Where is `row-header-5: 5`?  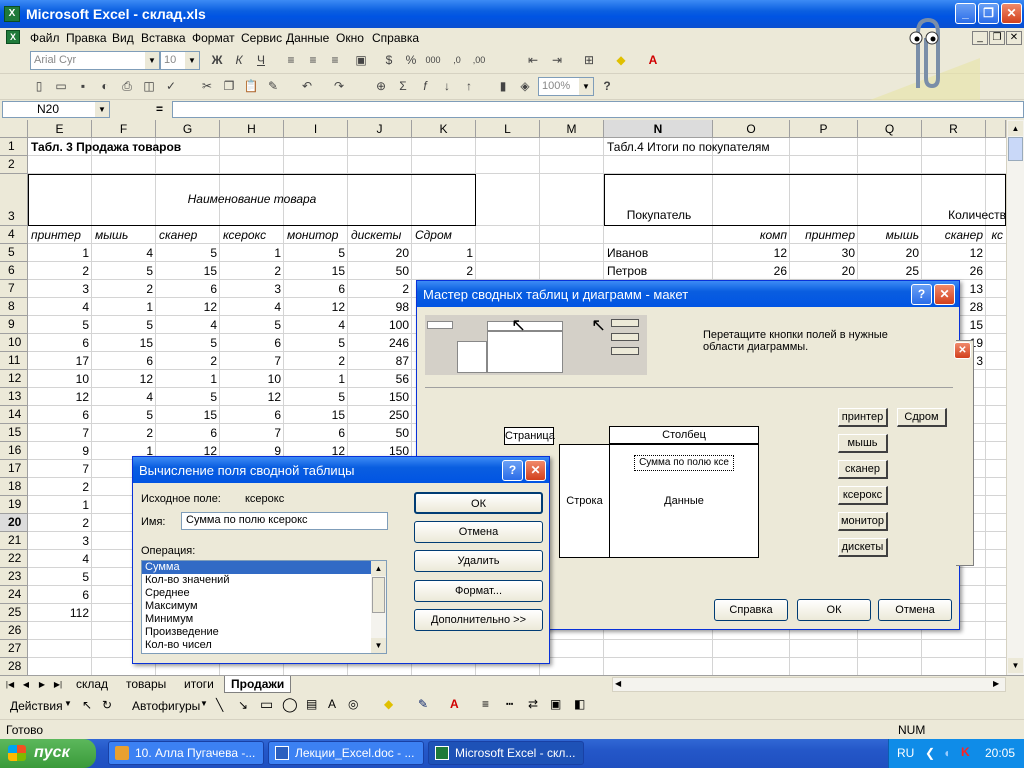
row-header-5: 5 is located at coordinates (14, 253).